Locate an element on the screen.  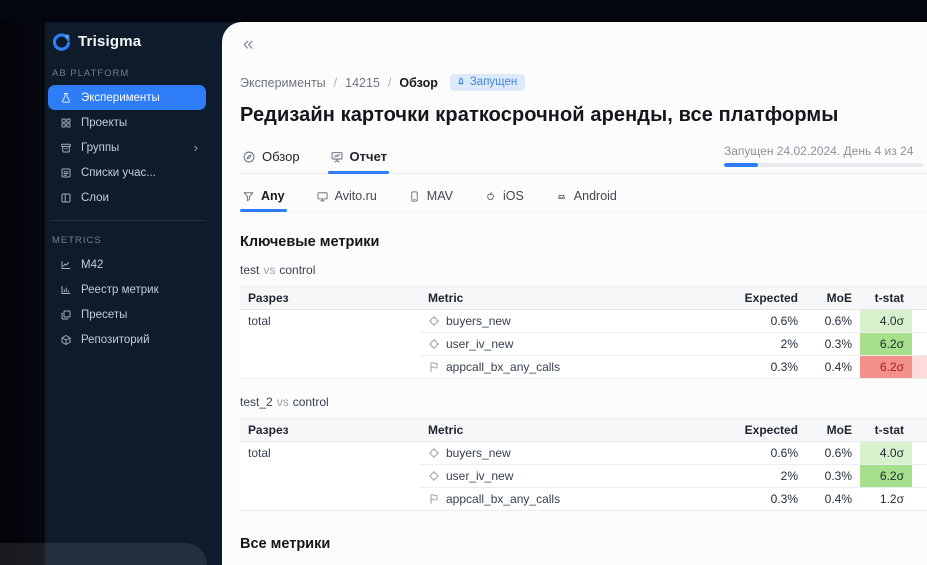
platform-tab-any: Any is located at coordinates (263, 200).